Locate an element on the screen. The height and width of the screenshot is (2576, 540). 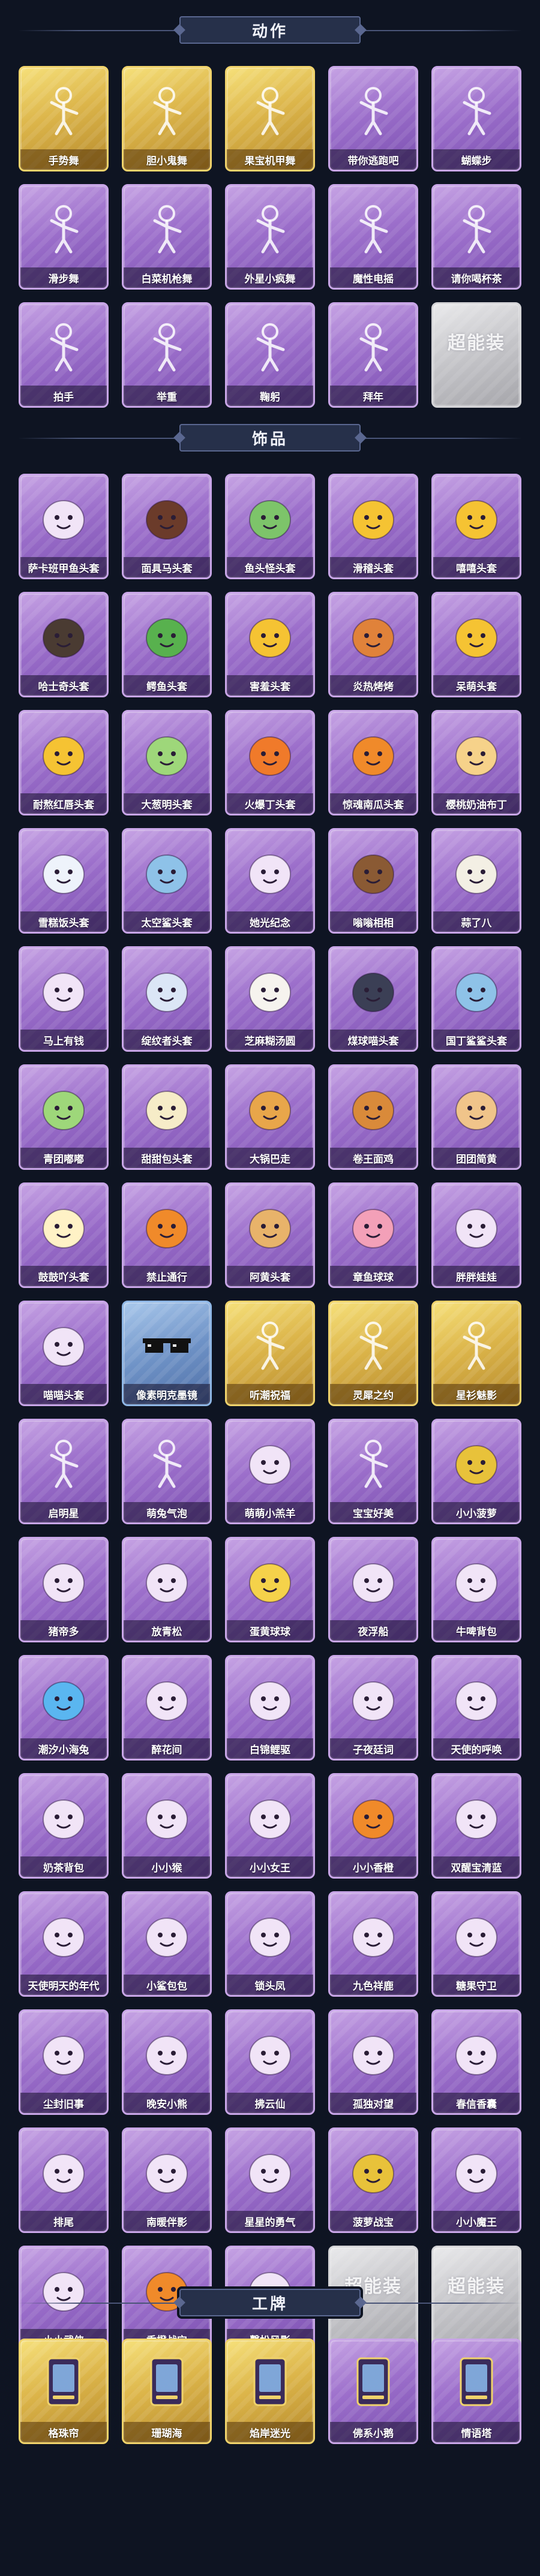
item-card: 惊魂南瓜头套 is located at coordinates (373, 763).